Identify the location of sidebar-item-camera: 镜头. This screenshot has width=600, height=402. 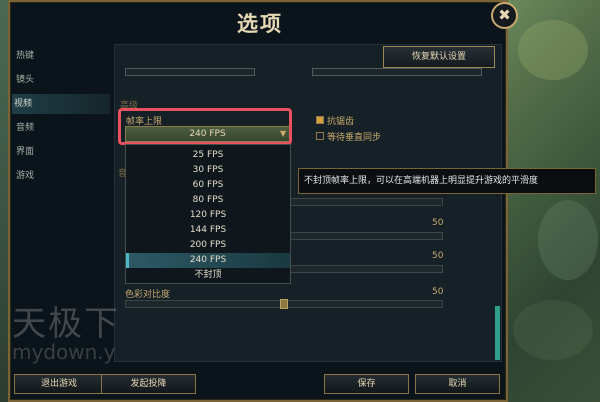
(63, 80).